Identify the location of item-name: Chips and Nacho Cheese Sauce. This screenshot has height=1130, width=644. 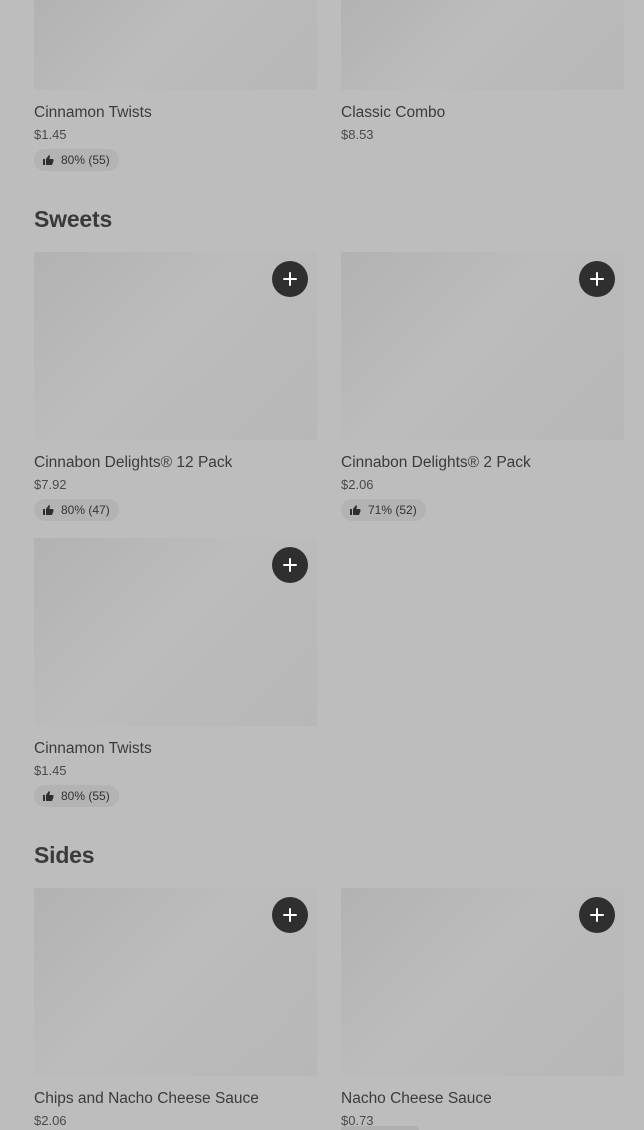
(146, 1098).